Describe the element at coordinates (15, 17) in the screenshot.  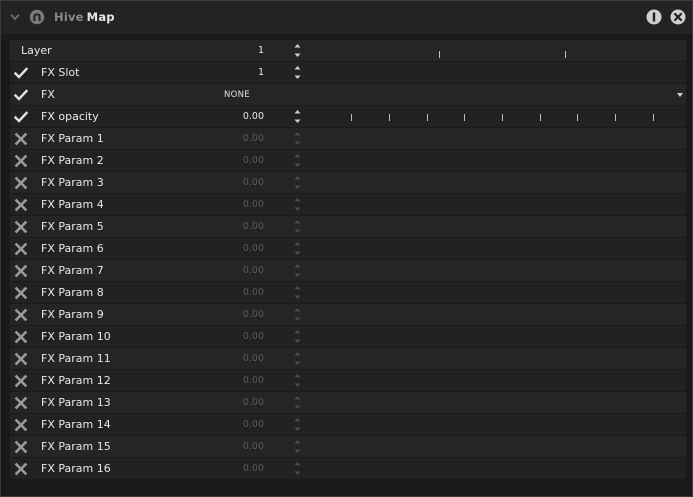
I see `chevron-down-icon` at that location.